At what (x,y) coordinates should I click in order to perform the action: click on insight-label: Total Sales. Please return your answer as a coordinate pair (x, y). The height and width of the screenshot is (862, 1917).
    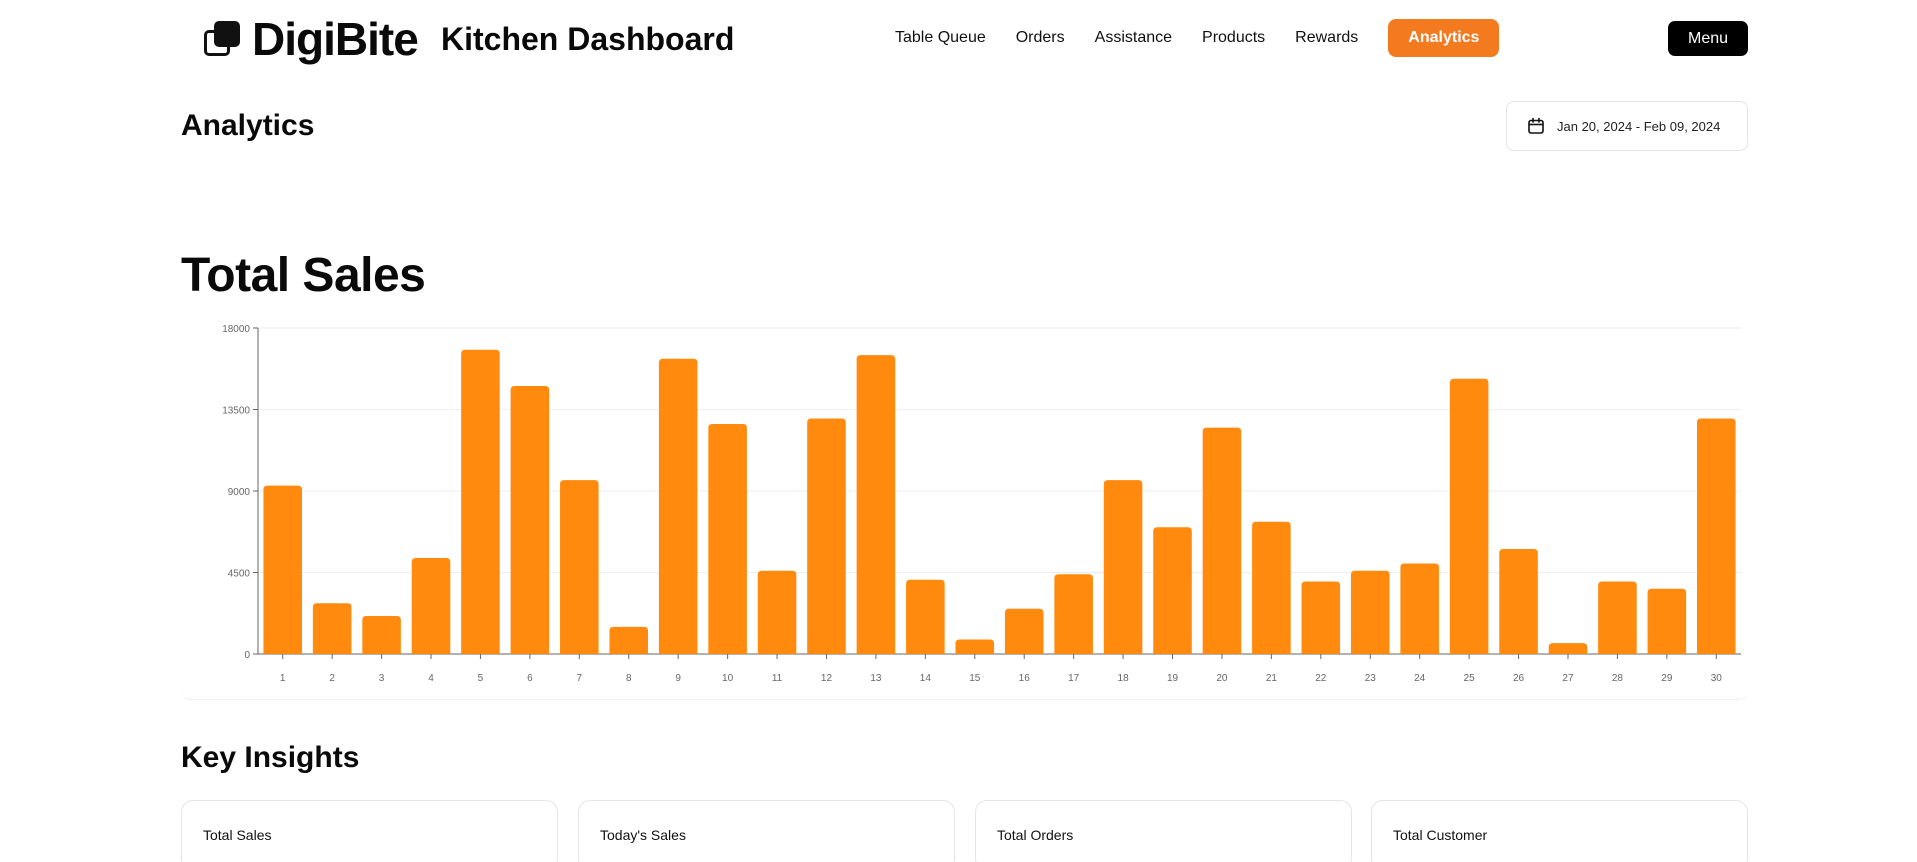
    Looking at the image, I should click on (237, 835).